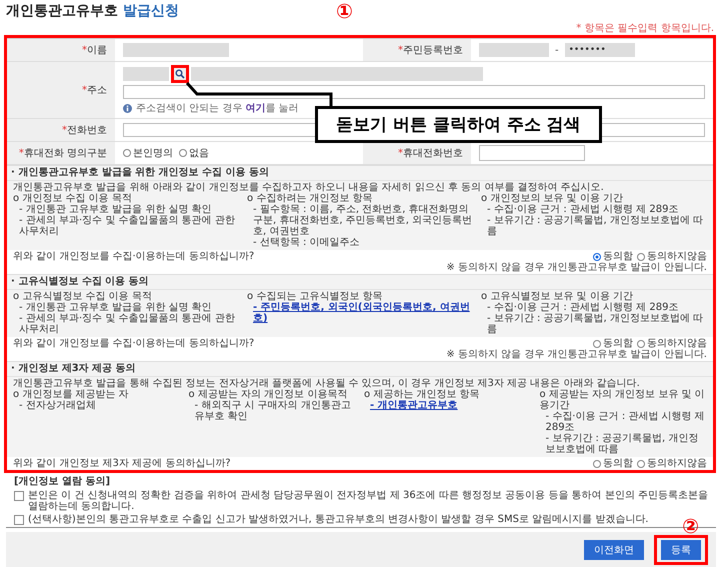 The image size is (722, 567). Describe the element at coordinates (83, 296) in the screenshot. I see `item-heading: o 고유식별정보 수집 이용 목적` at that location.